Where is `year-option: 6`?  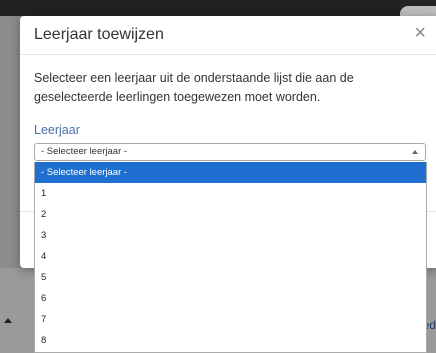 year-option: 6 is located at coordinates (230, 298).